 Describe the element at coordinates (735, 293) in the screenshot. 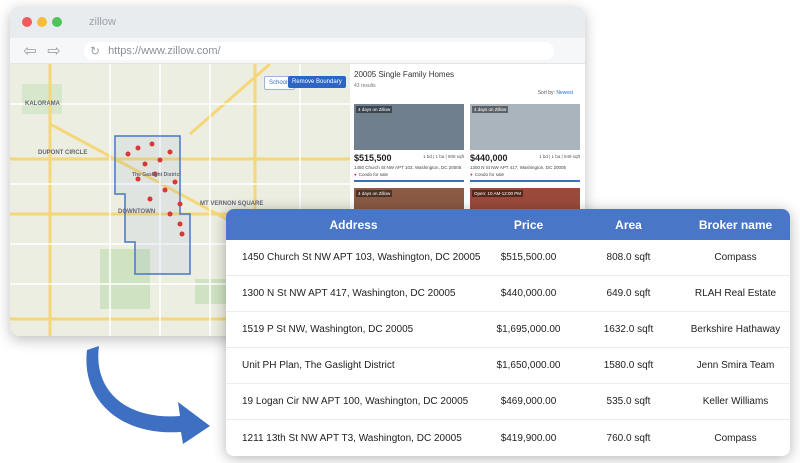

I see `cell-broker: RLAH Real Estate` at that location.